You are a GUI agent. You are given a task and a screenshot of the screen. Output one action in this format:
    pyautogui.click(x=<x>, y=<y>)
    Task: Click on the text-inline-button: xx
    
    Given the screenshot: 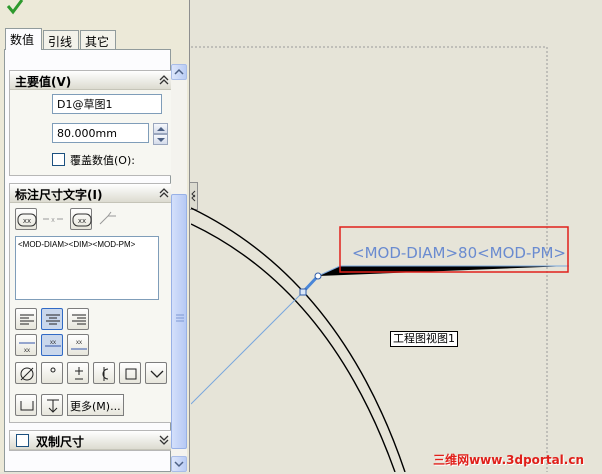 What is the action you would take?
    pyautogui.click(x=52, y=345)
    